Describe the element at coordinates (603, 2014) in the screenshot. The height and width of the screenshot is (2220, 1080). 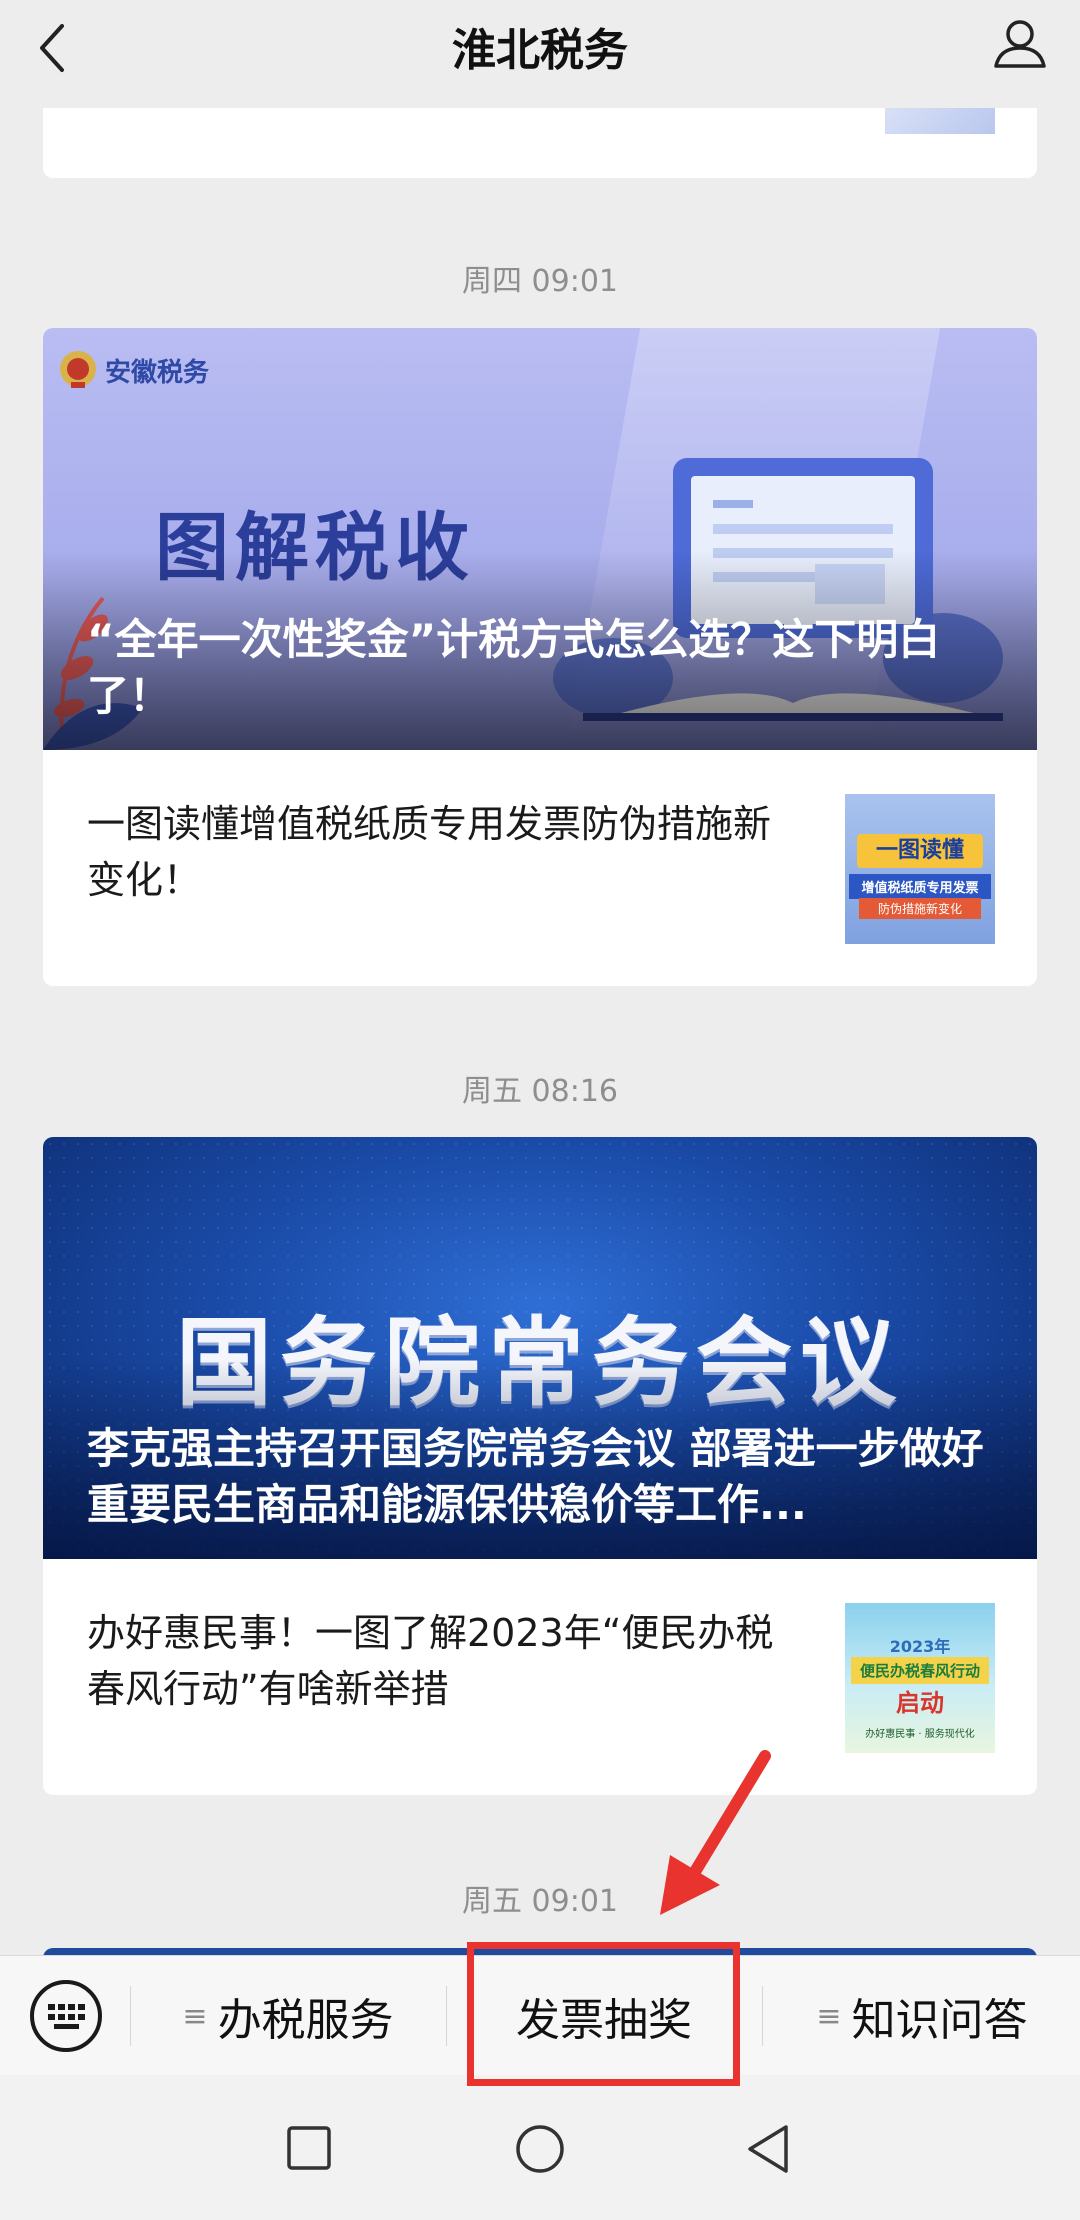
I see `highlight-box-annotation` at that location.